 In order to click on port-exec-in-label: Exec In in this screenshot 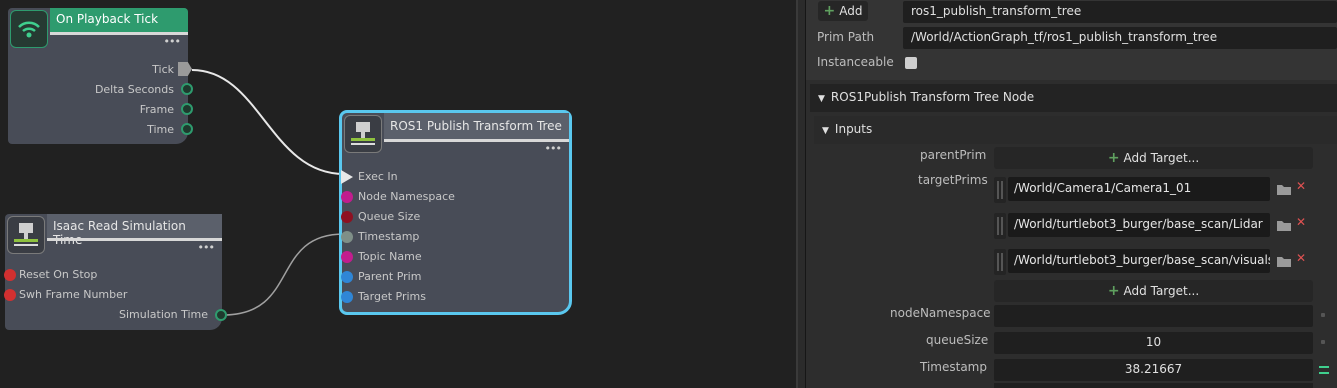, I will do `click(378, 176)`.